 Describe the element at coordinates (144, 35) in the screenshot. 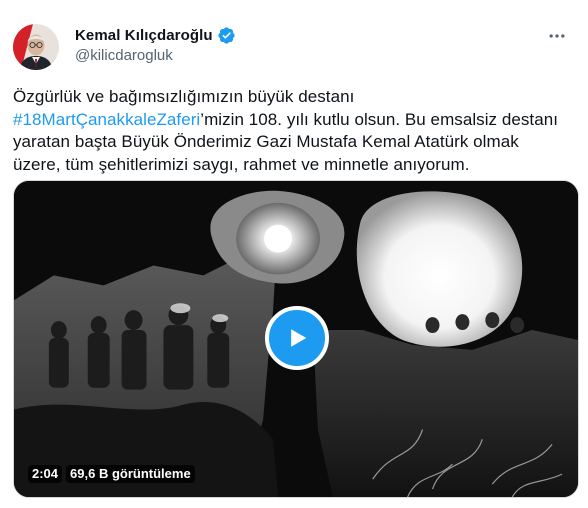

I see `author-name: Kemal Kılıçdaroğlu` at that location.